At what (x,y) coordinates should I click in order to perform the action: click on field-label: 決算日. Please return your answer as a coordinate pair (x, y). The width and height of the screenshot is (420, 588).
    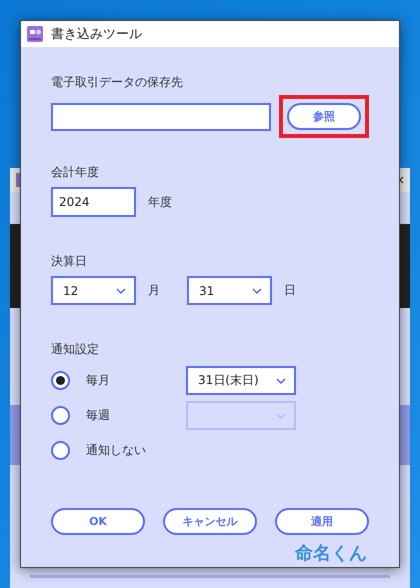
    Looking at the image, I should click on (69, 261).